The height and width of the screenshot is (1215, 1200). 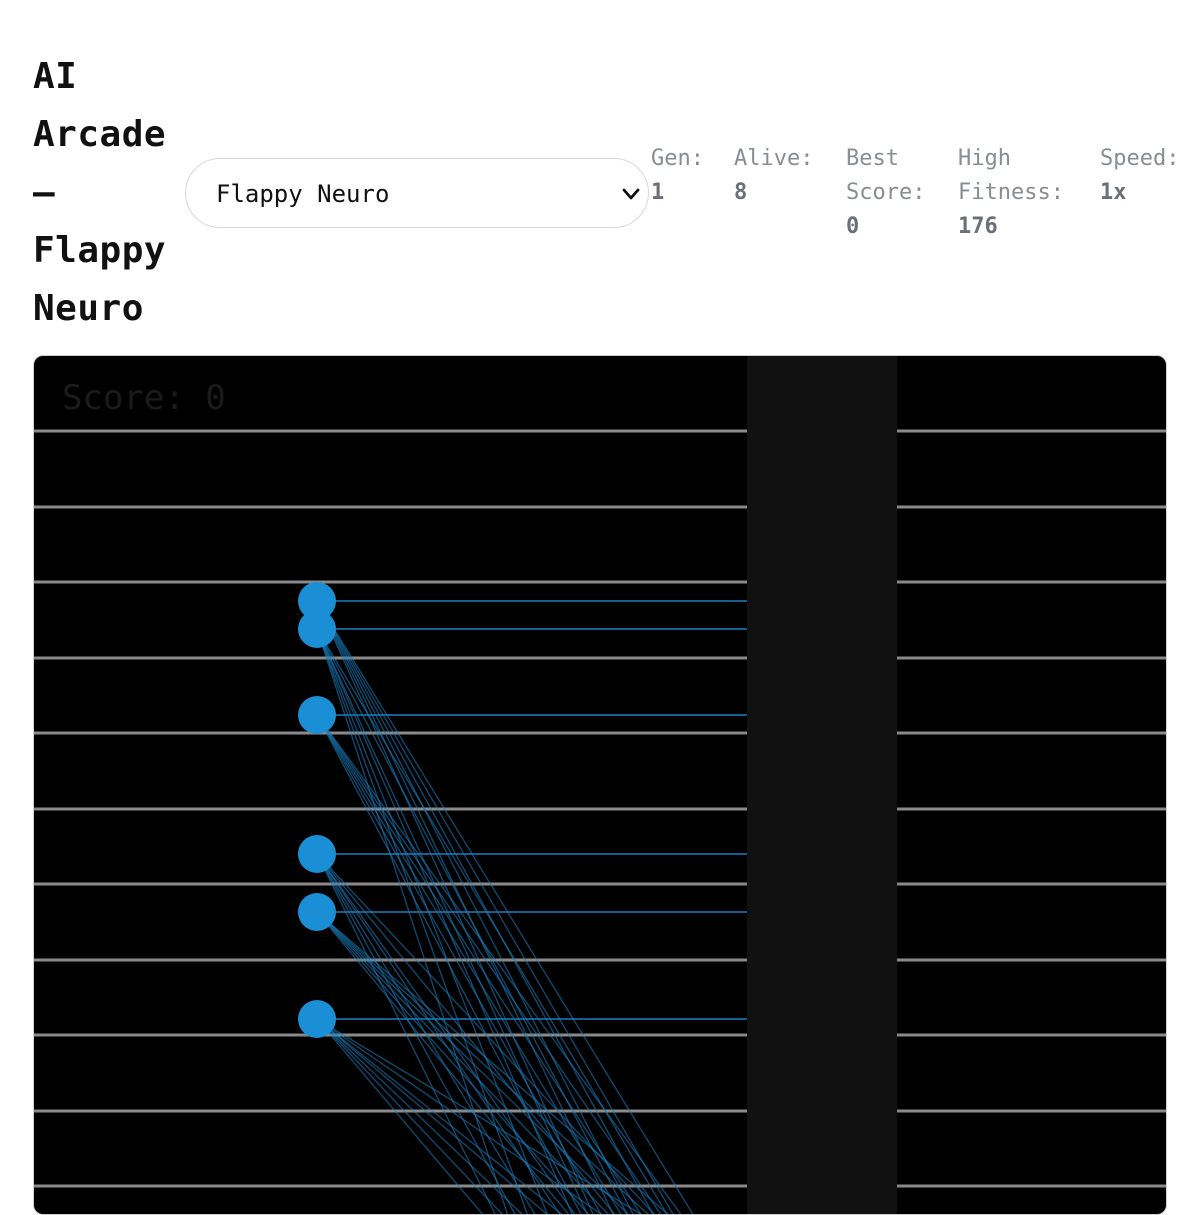 I want to click on title-line: Neuro, so click(x=88, y=308).